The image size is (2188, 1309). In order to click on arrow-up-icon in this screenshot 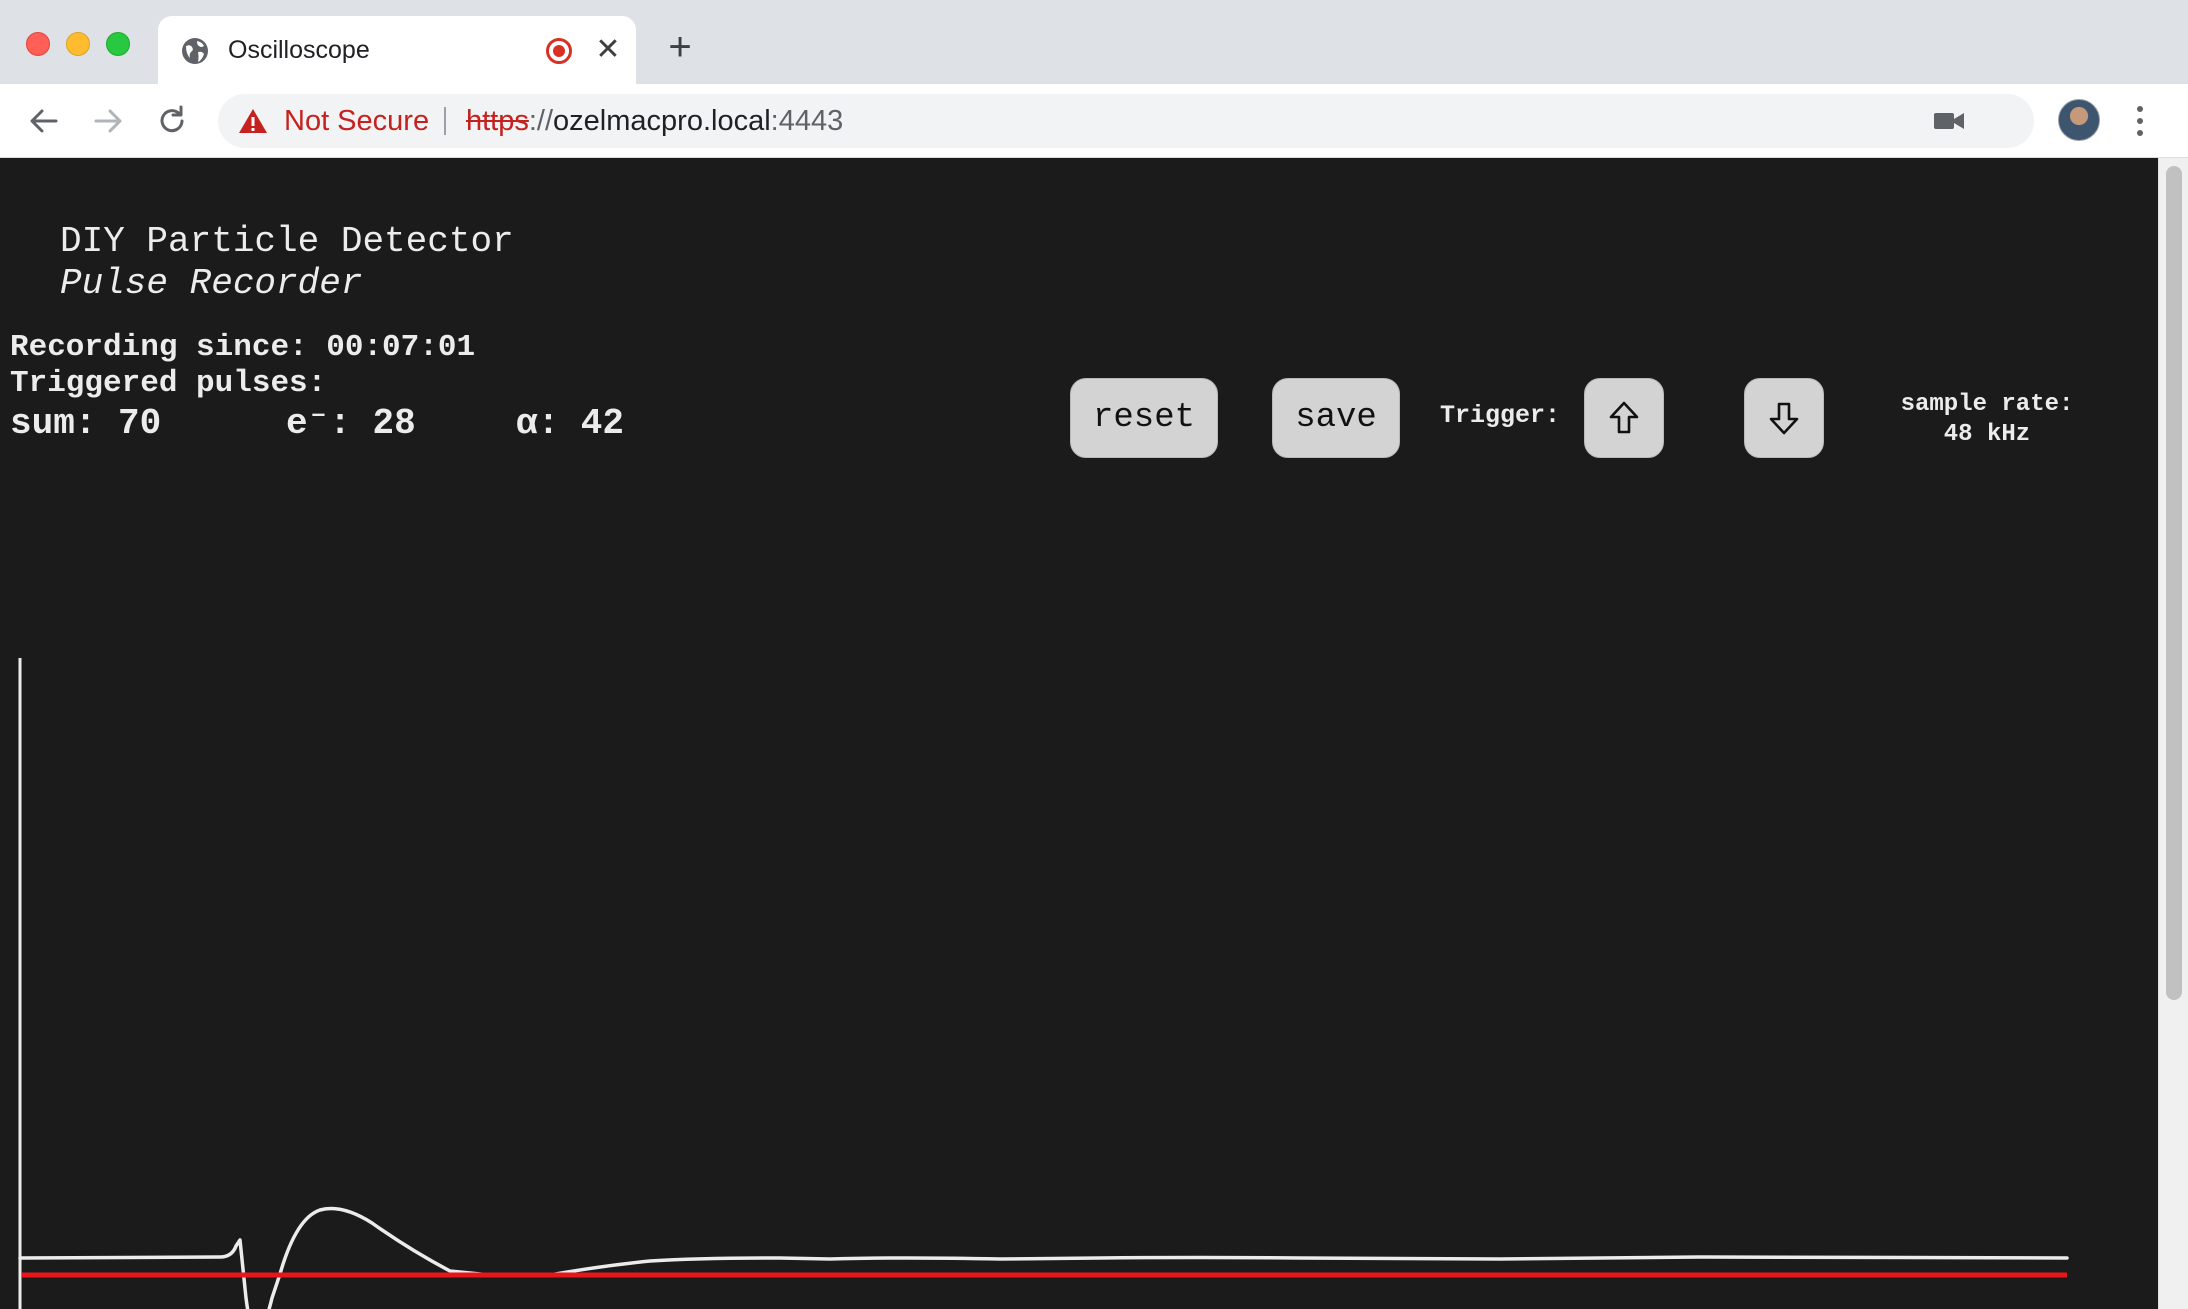, I will do `click(1624, 417)`.